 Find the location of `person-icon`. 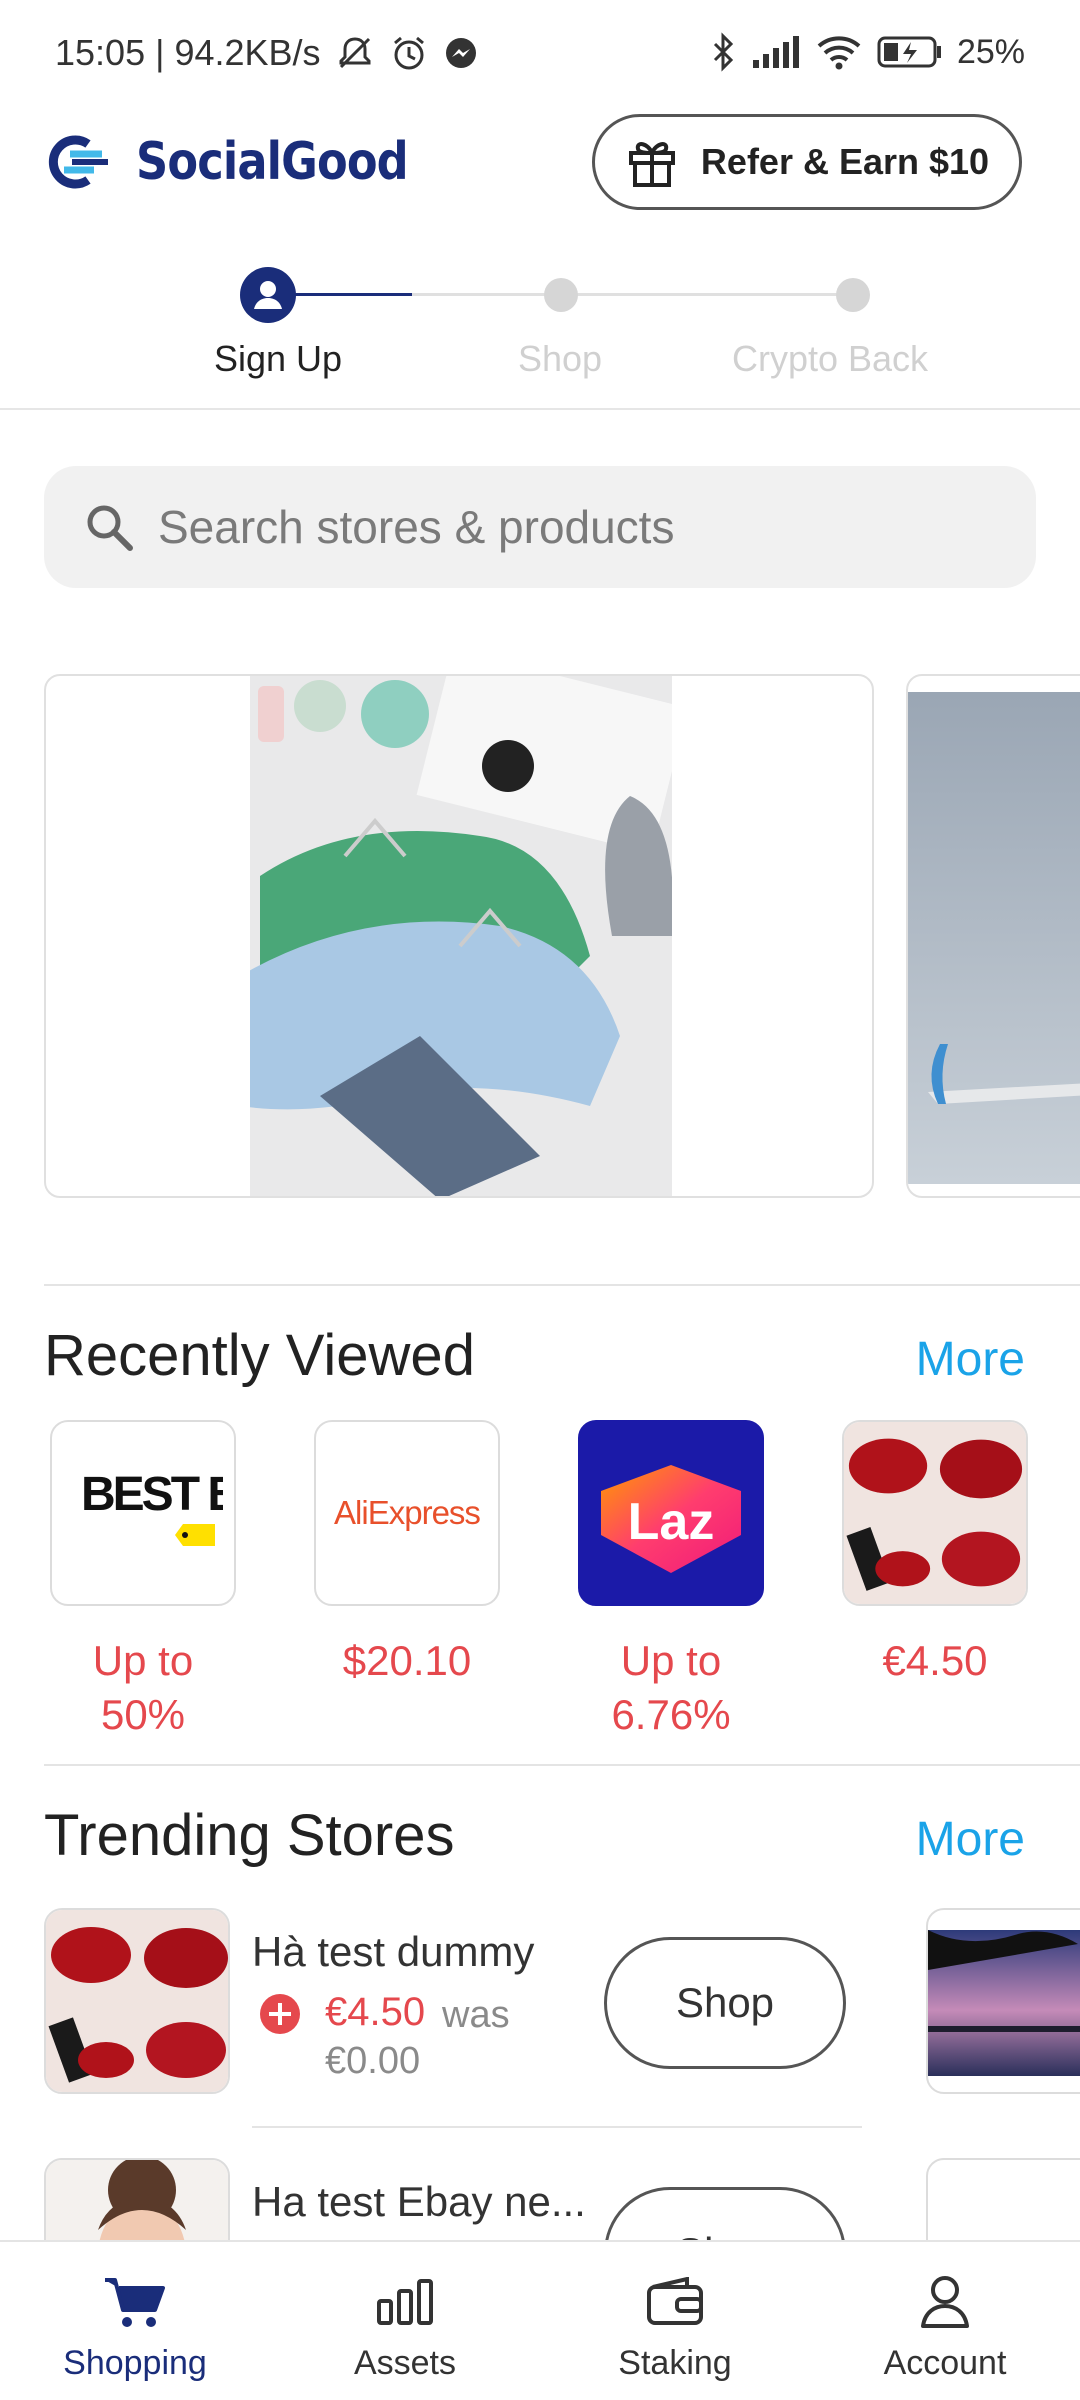

person-icon is located at coordinates (945, 2302).